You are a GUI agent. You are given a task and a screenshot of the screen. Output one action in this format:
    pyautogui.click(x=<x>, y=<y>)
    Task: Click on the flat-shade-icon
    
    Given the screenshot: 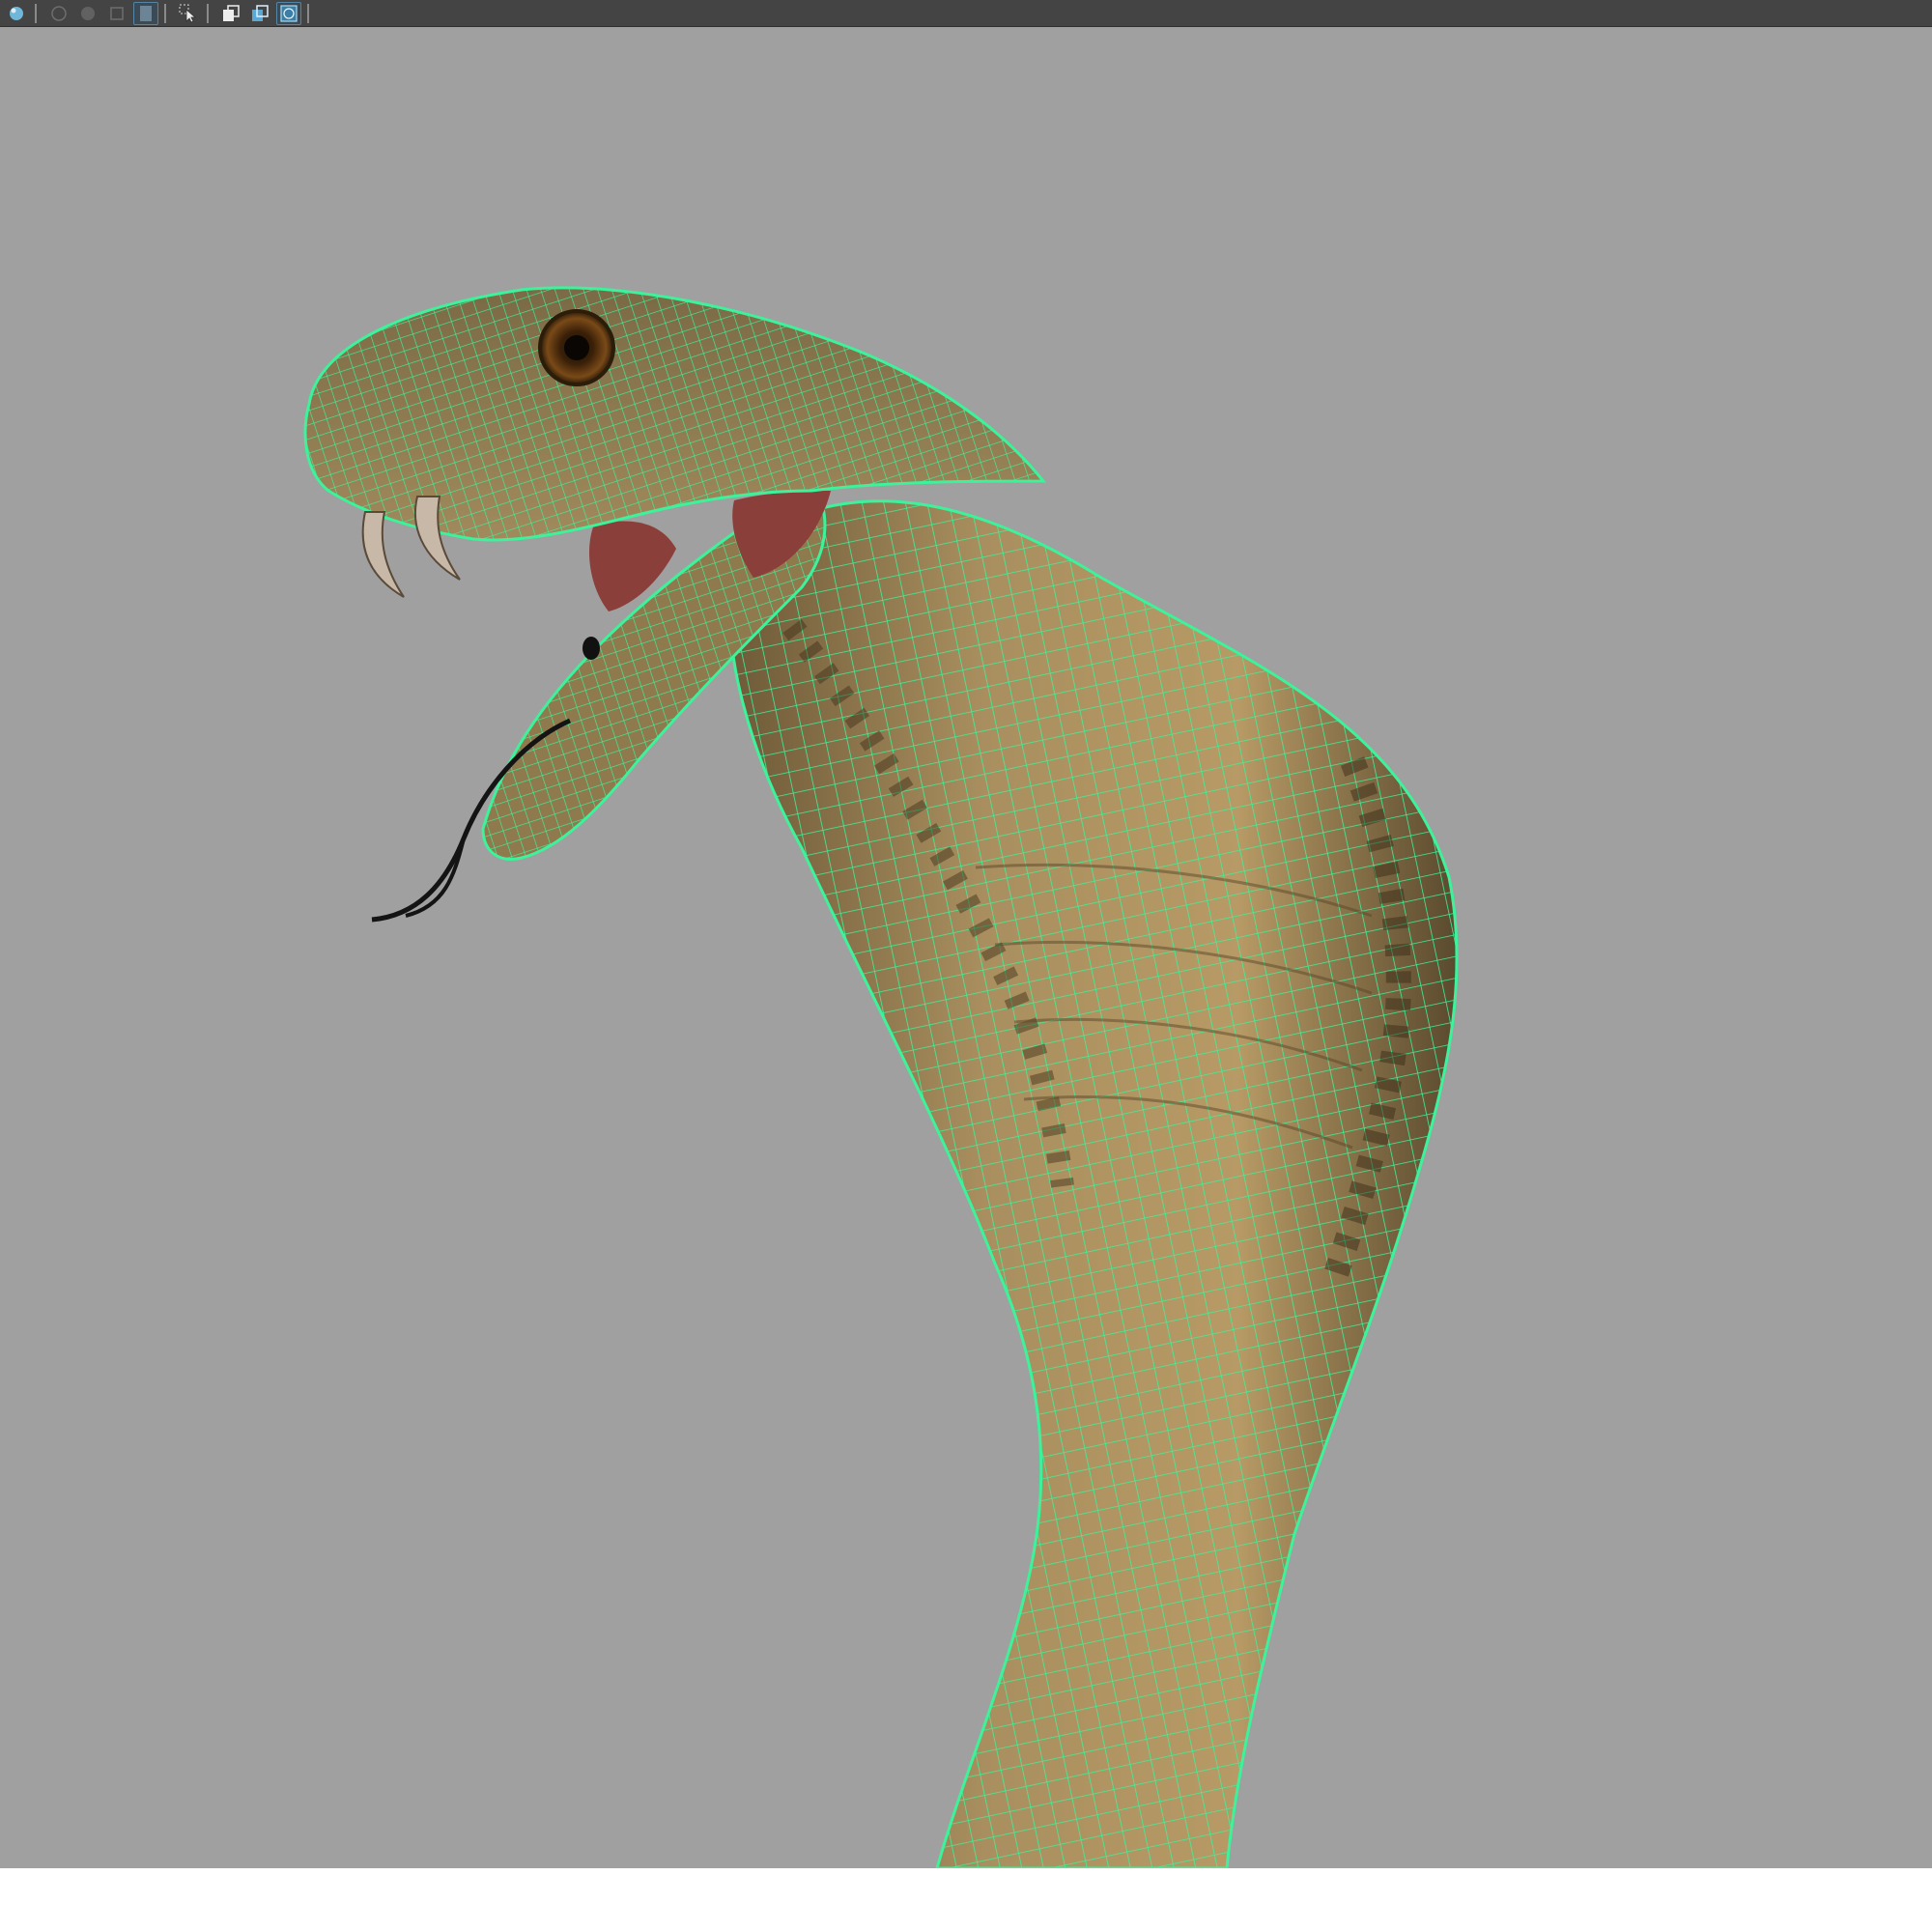 What is the action you would take?
    pyautogui.click(x=145, y=13)
    